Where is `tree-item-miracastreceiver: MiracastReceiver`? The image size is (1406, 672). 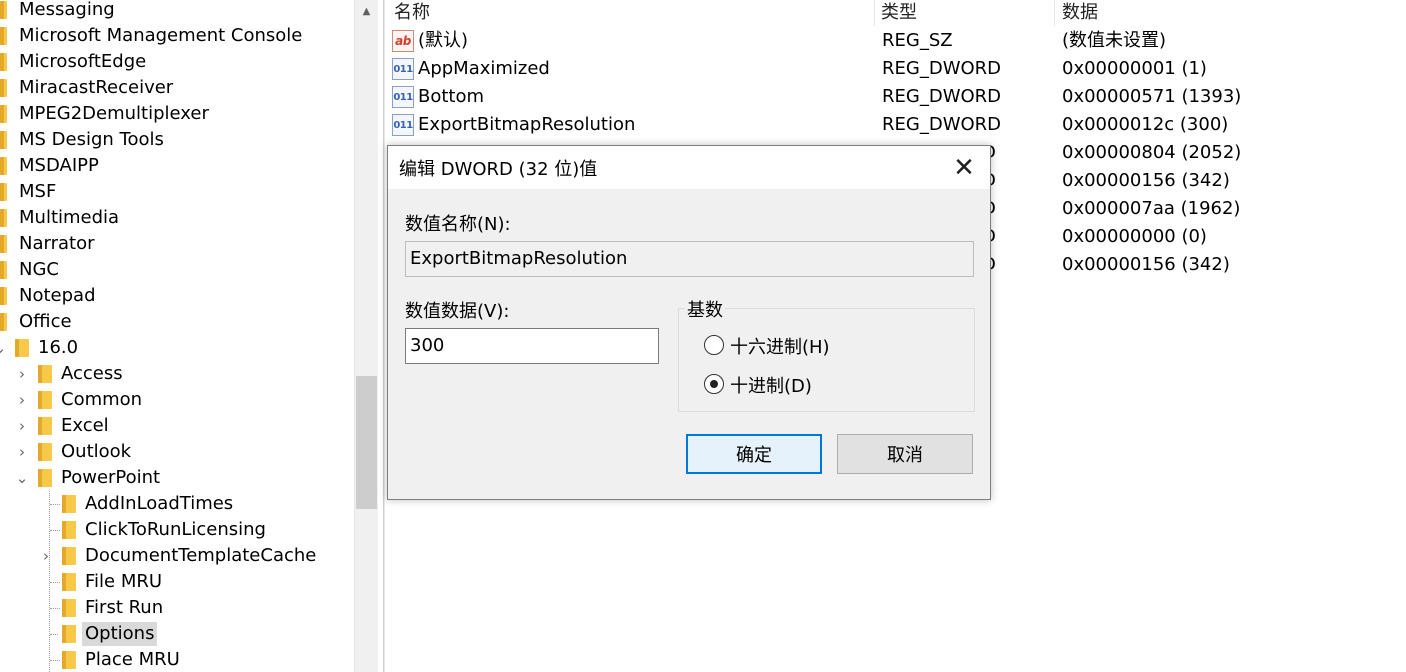 tree-item-miracastreceiver: MiracastReceiver is located at coordinates (88, 88).